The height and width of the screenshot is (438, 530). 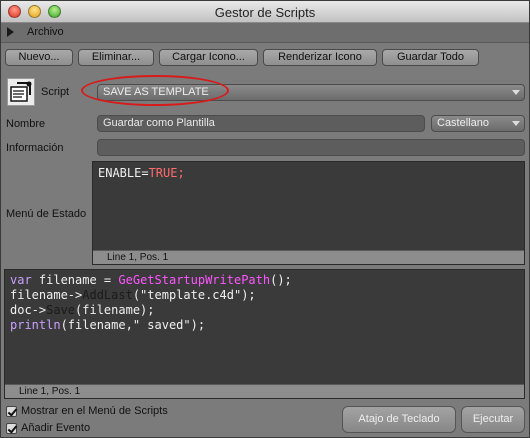 I want to click on add-event-checkbox, so click(x=11, y=428).